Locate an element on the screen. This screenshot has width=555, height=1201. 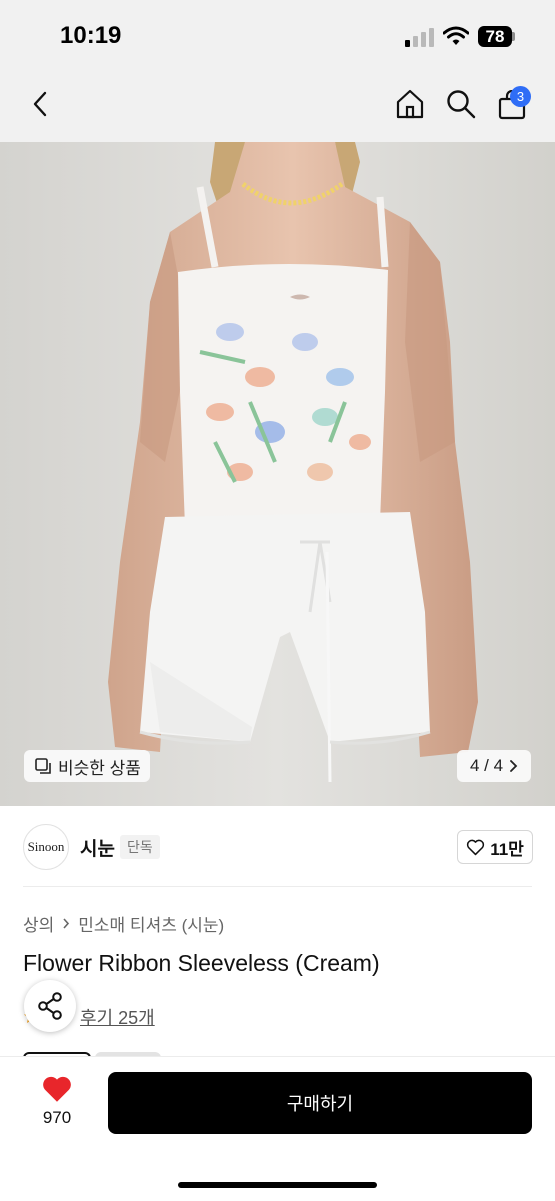
share-button is located at coordinates (50, 1006).